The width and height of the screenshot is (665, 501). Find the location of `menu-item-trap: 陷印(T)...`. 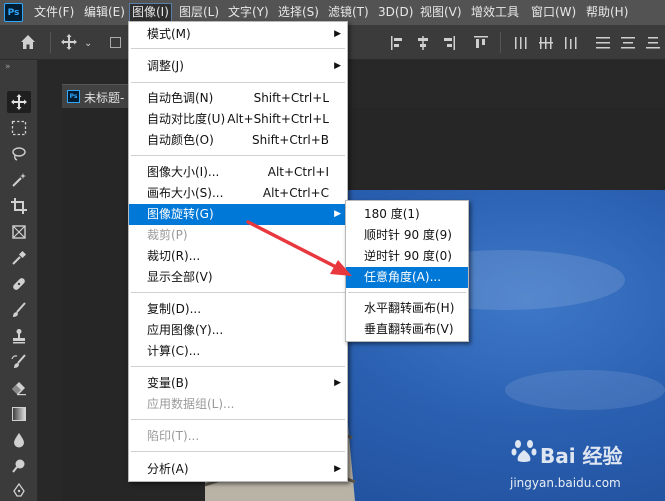

menu-item-trap: 陷印(T)... is located at coordinates (238, 436).